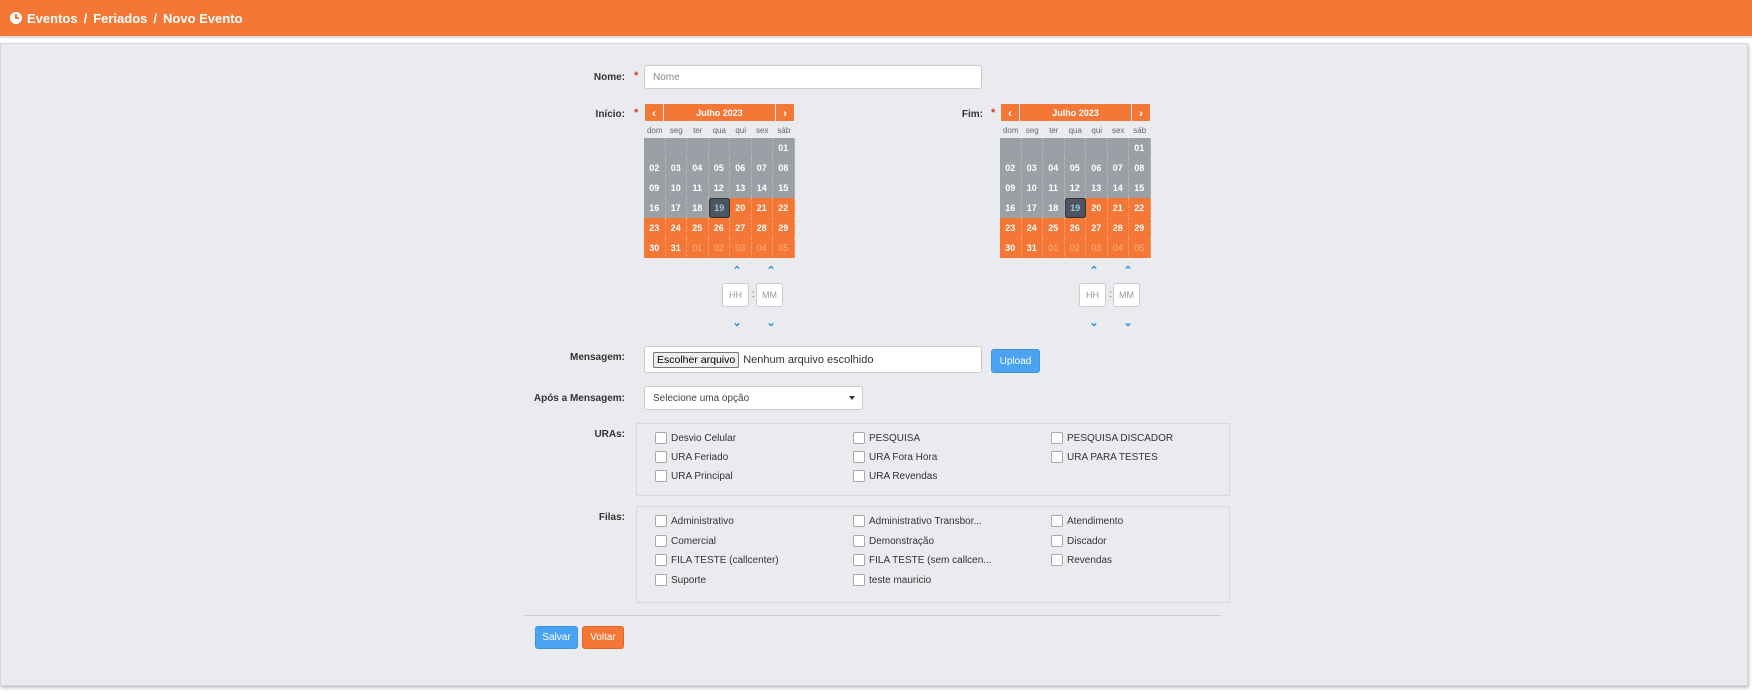  I want to click on fila-checkbox: Comercial, so click(685, 541).